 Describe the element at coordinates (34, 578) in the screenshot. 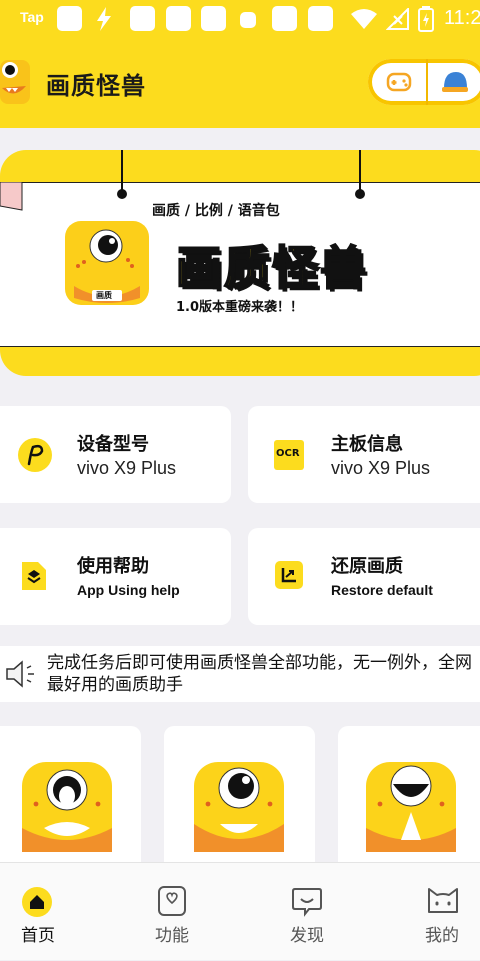

I see `layers-doc-icon` at that location.